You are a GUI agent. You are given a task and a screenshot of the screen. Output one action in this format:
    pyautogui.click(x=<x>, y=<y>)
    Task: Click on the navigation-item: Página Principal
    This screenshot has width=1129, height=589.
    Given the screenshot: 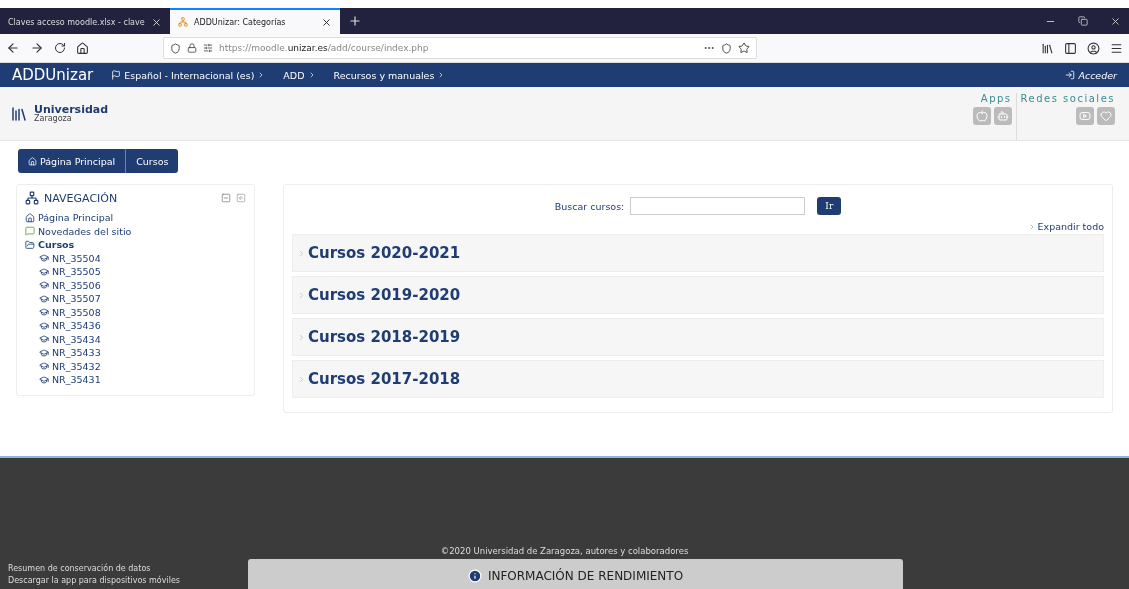 What is the action you would take?
    pyautogui.click(x=135, y=218)
    